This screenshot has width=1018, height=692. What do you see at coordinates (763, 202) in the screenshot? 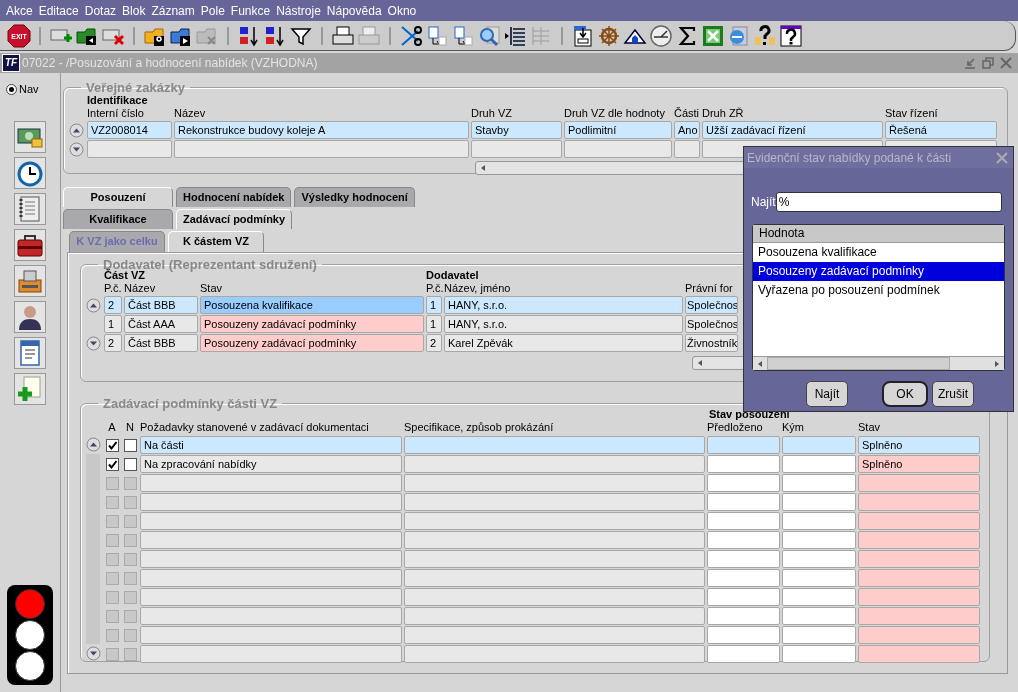
I see `field-label: Najít` at bounding box center [763, 202].